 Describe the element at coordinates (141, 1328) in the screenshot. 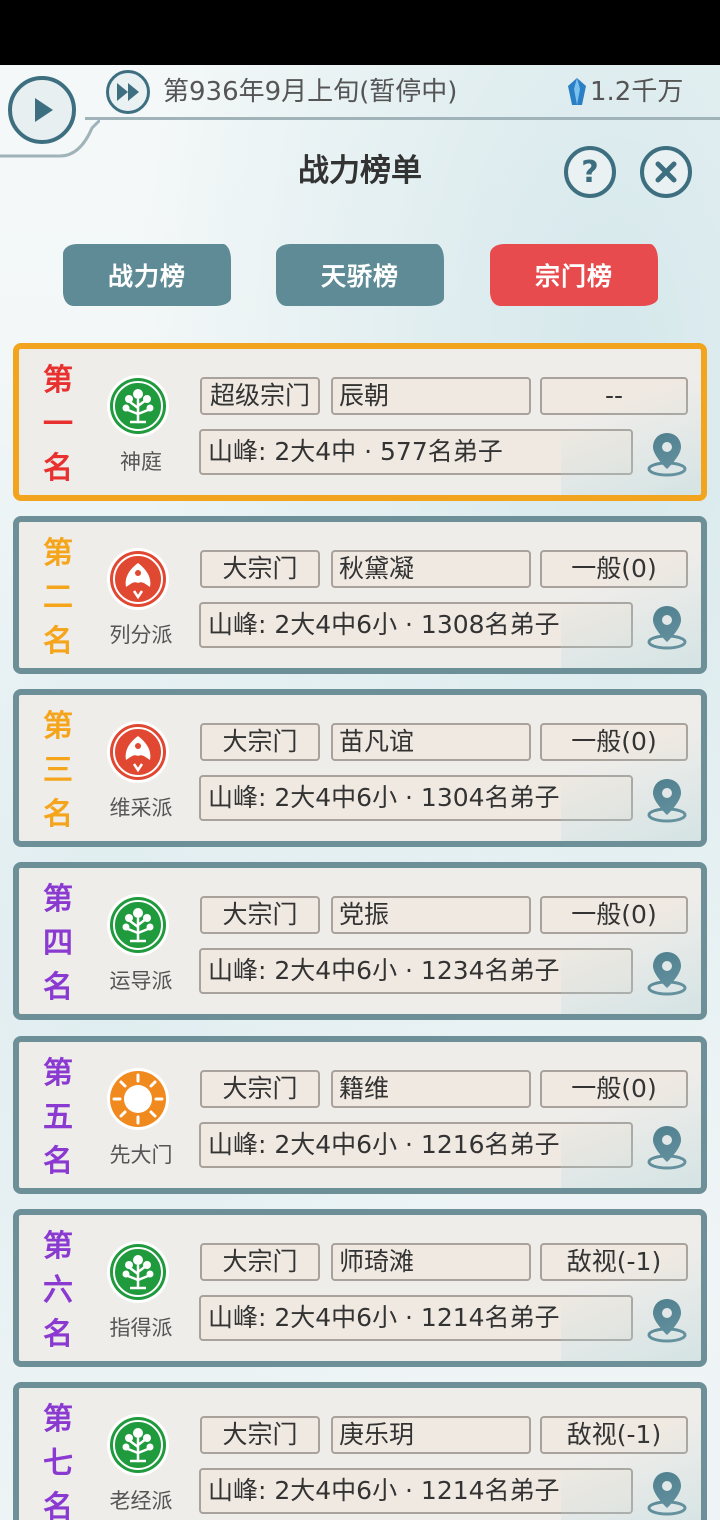

I see `sect-name: 指得派` at that location.